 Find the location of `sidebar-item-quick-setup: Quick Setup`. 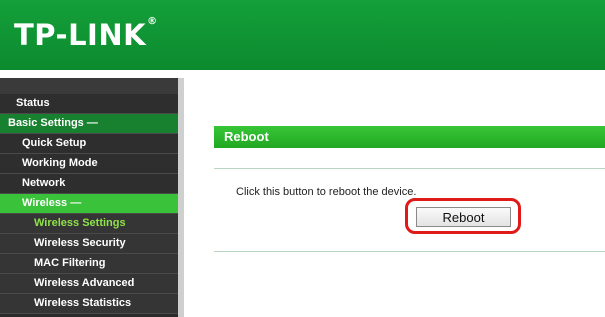

sidebar-item-quick-setup: Quick Setup is located at coordinates (89, 144).